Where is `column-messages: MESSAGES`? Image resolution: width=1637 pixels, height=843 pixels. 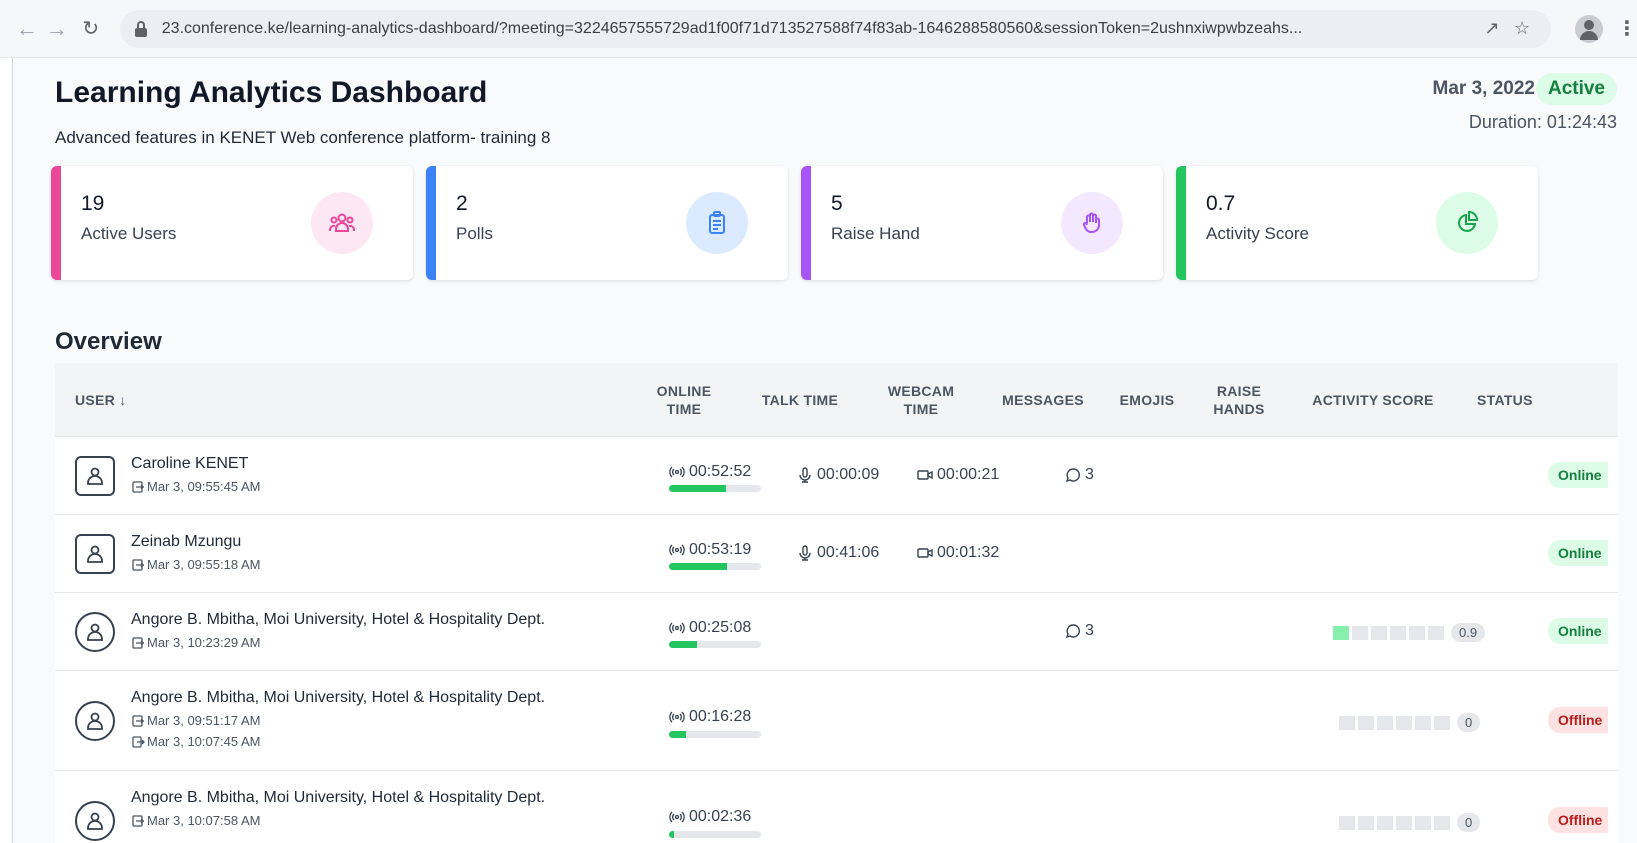 column-messages: MESSAGES is located at coordinates (1043, 400).